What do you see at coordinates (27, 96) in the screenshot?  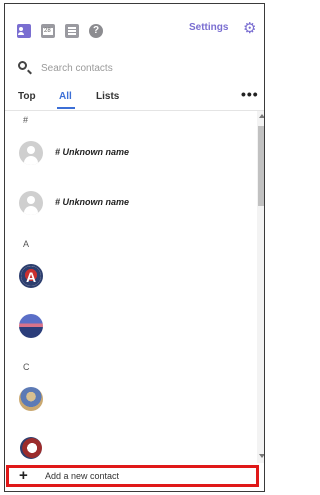 I see `tab-top: Top` at bounding box center [27, 96].